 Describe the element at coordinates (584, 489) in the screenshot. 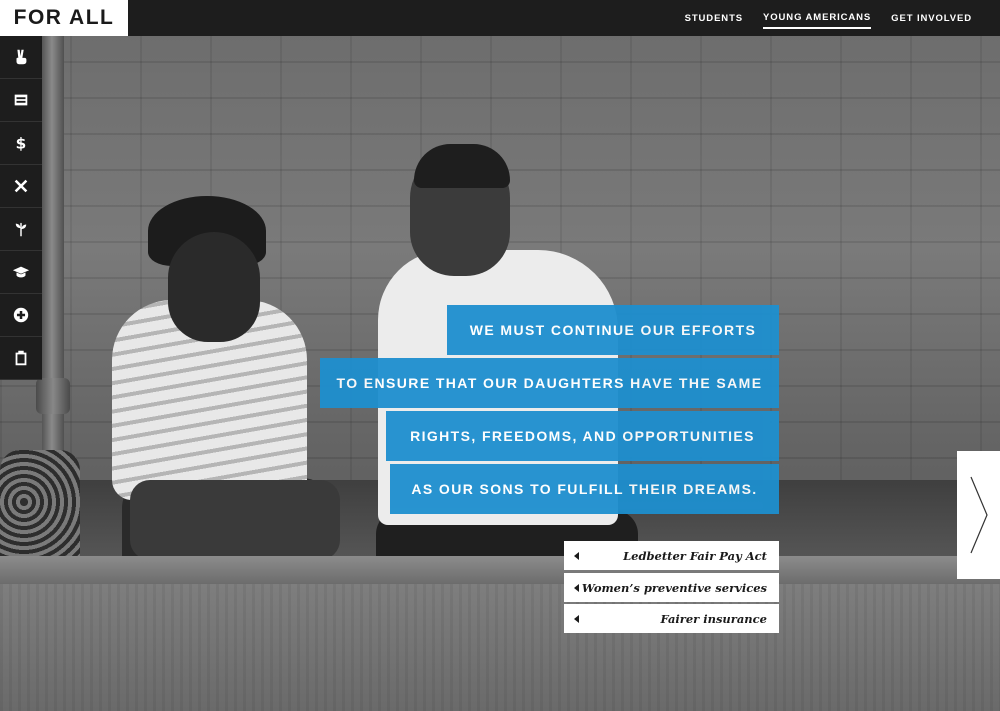

I see `quote-line: AS OUR SONS TO FULFILL THEIR DREAMS.` at that location.